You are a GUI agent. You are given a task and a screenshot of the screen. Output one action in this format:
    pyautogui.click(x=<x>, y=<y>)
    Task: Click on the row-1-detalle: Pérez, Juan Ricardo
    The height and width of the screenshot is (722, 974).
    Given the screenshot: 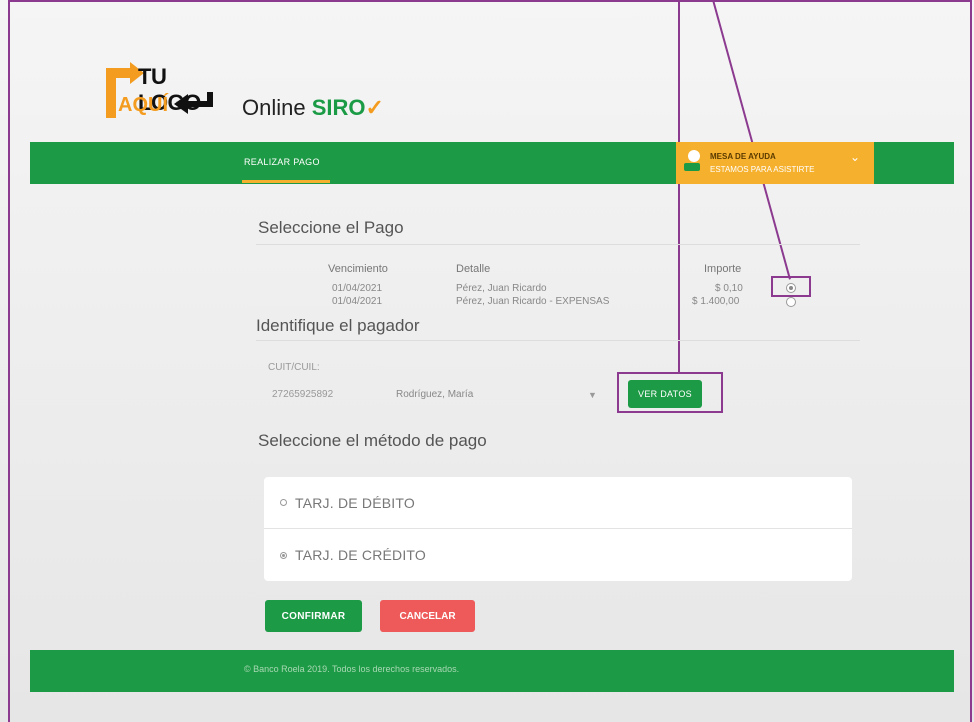 What is the action you would take?
    pyautogui.click(x=501, y=288)
    